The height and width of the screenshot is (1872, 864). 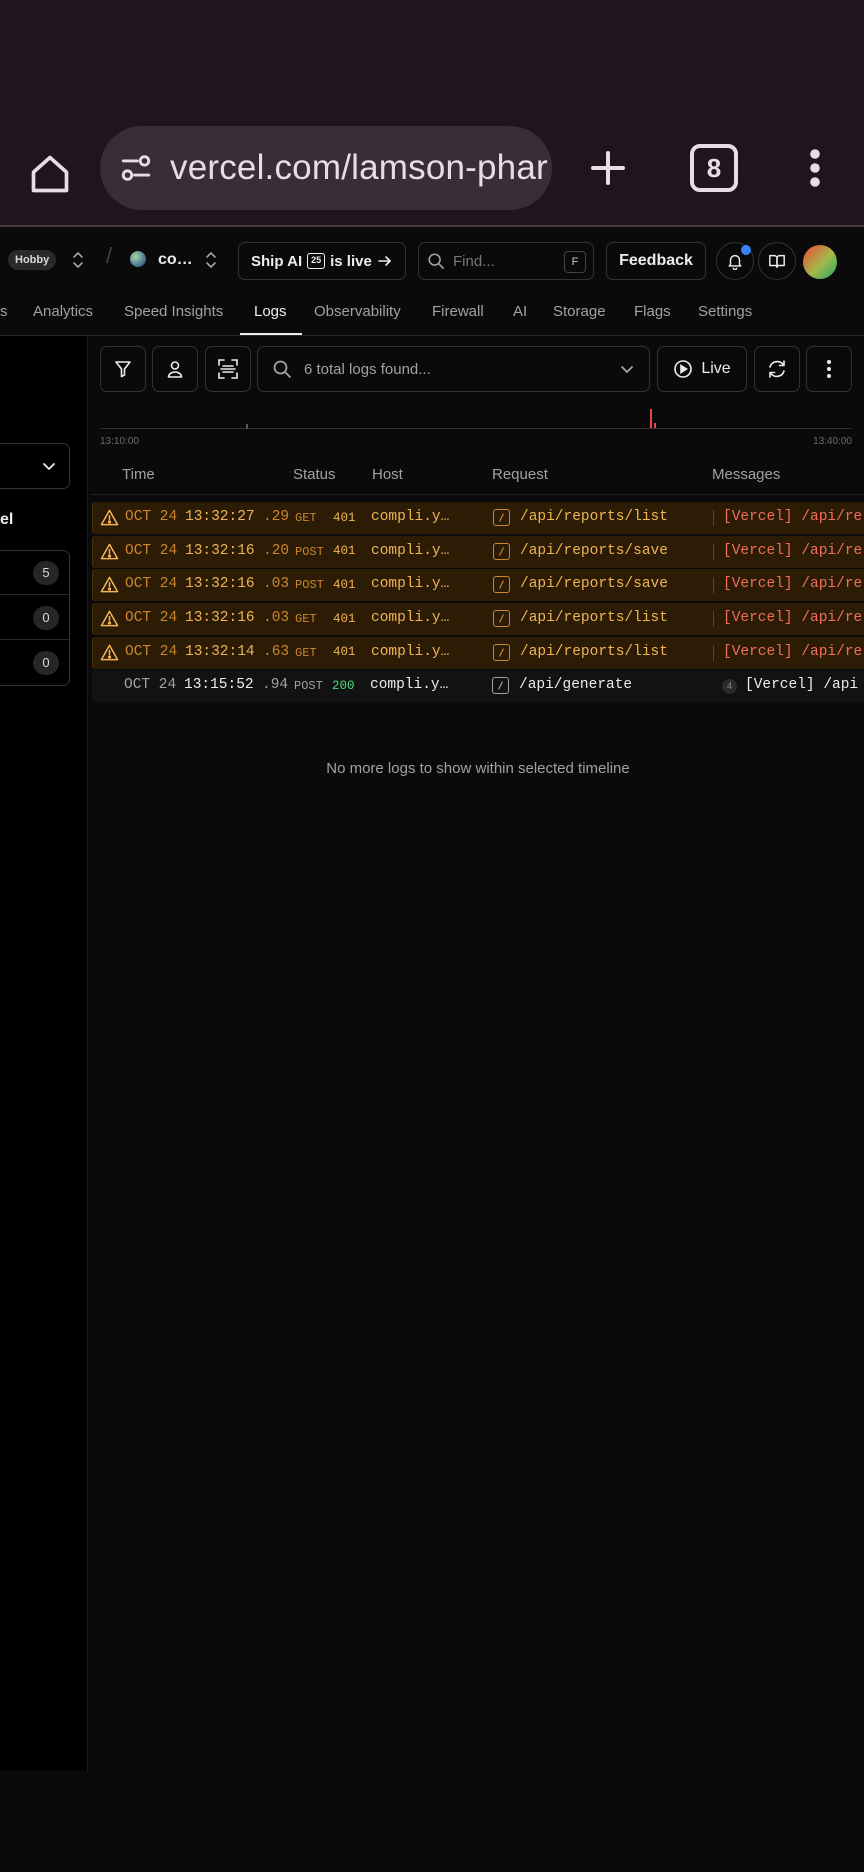 I want to click on new-tab-button, so click(x=608, y=168).